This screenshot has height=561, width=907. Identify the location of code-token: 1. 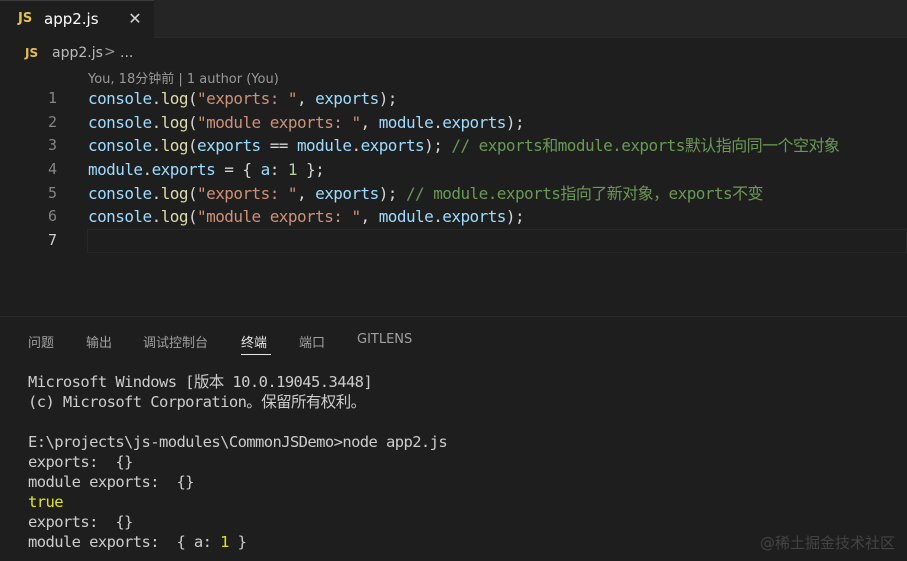
(292, 170).